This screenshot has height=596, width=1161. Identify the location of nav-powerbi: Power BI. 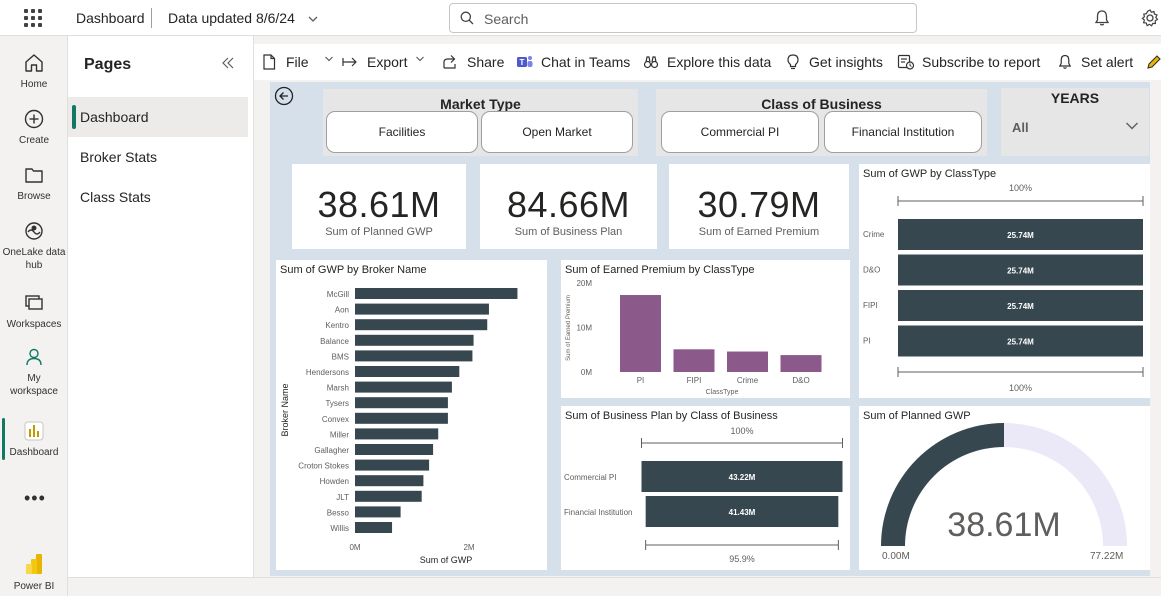
(34, 572).